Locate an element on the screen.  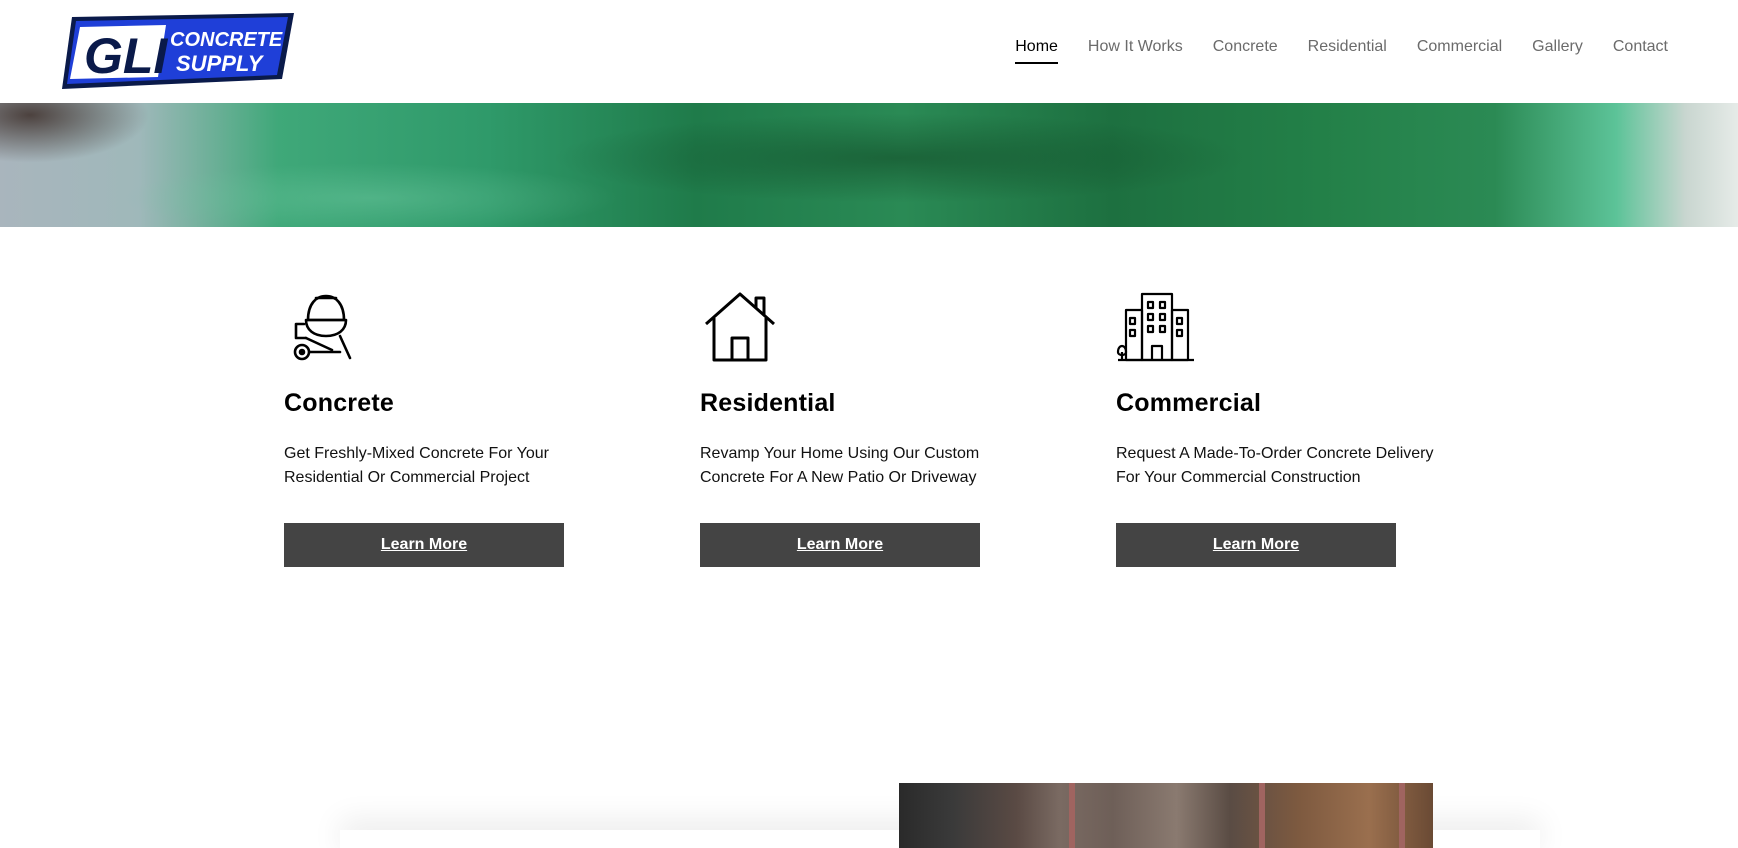
nav-how-it-works: How It Works is located at coordinates (1135, 51).